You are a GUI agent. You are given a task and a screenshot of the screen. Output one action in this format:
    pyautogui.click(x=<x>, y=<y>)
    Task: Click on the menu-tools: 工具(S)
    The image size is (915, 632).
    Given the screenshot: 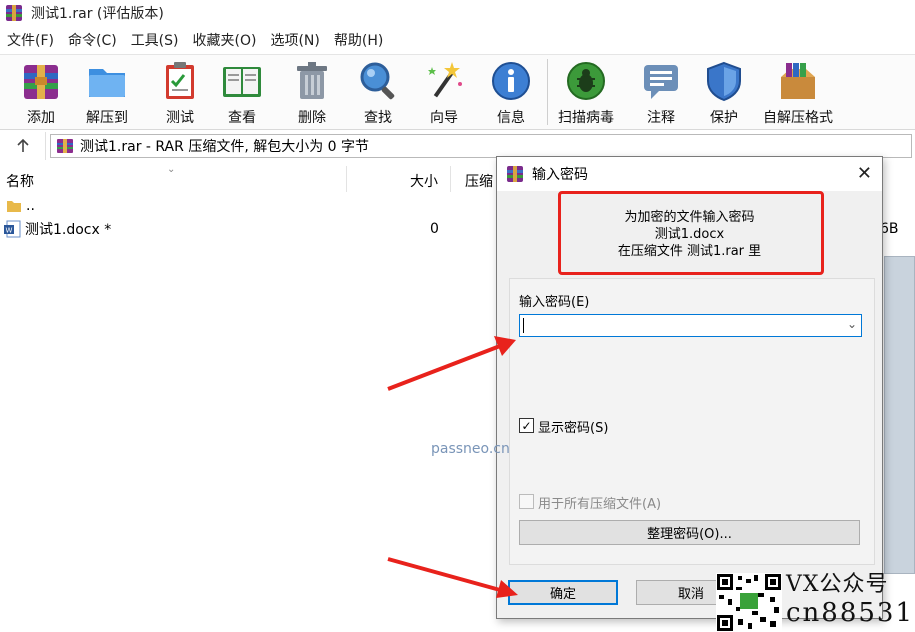 What is the action you would take?
    pyautogui.click(x=155, y=40)
    